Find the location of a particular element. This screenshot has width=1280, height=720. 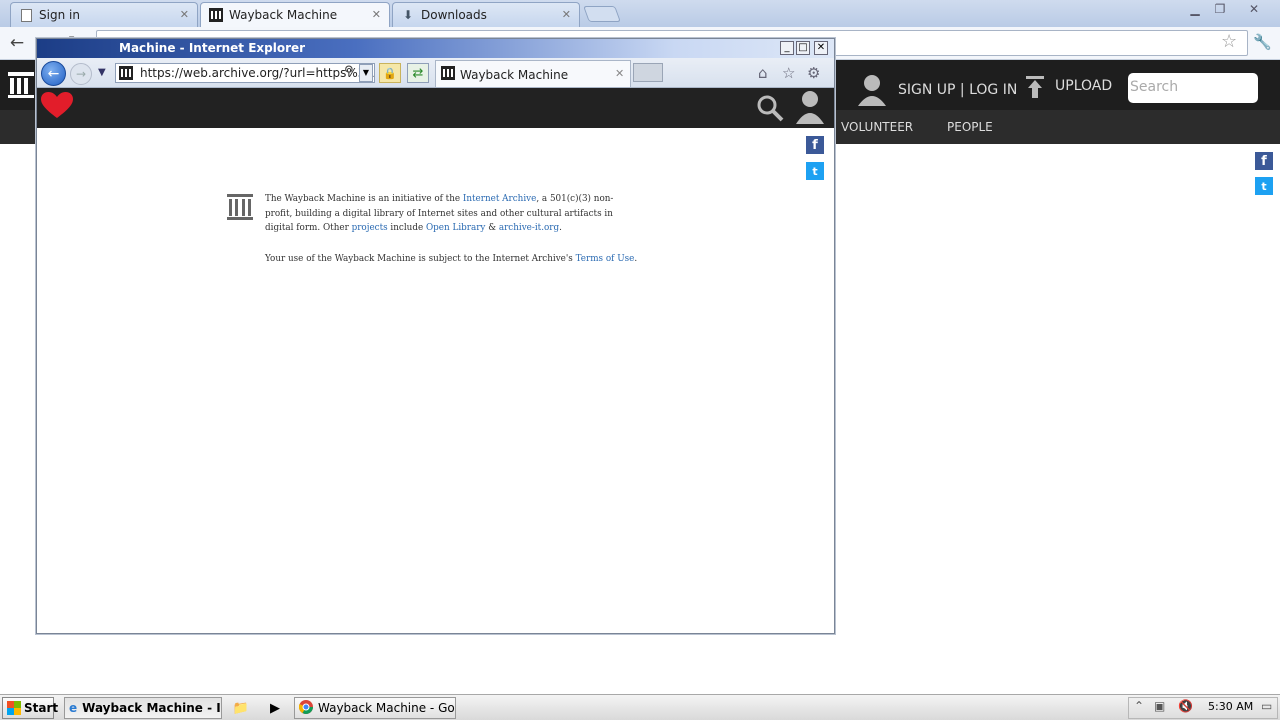

terms-of-use-link: Terms of Use is located at coordinates (605, 259).